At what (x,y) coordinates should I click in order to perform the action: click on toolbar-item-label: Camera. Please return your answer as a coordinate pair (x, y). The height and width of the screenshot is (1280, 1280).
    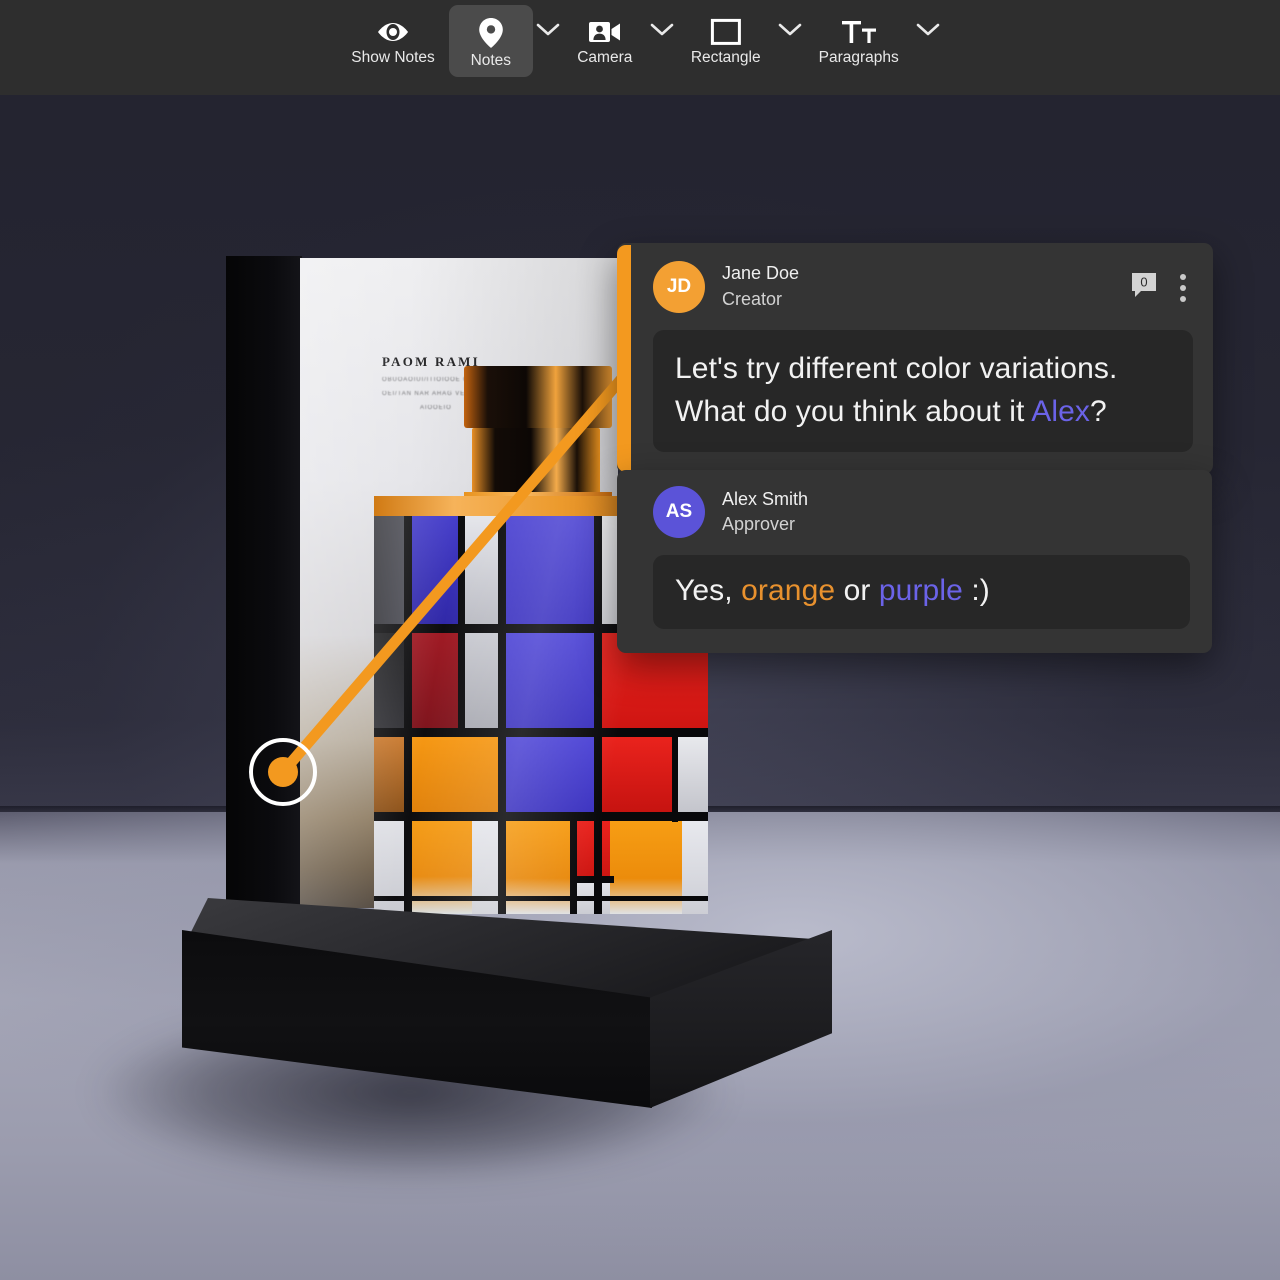
    Looking at the image, I should click on (605, 57).